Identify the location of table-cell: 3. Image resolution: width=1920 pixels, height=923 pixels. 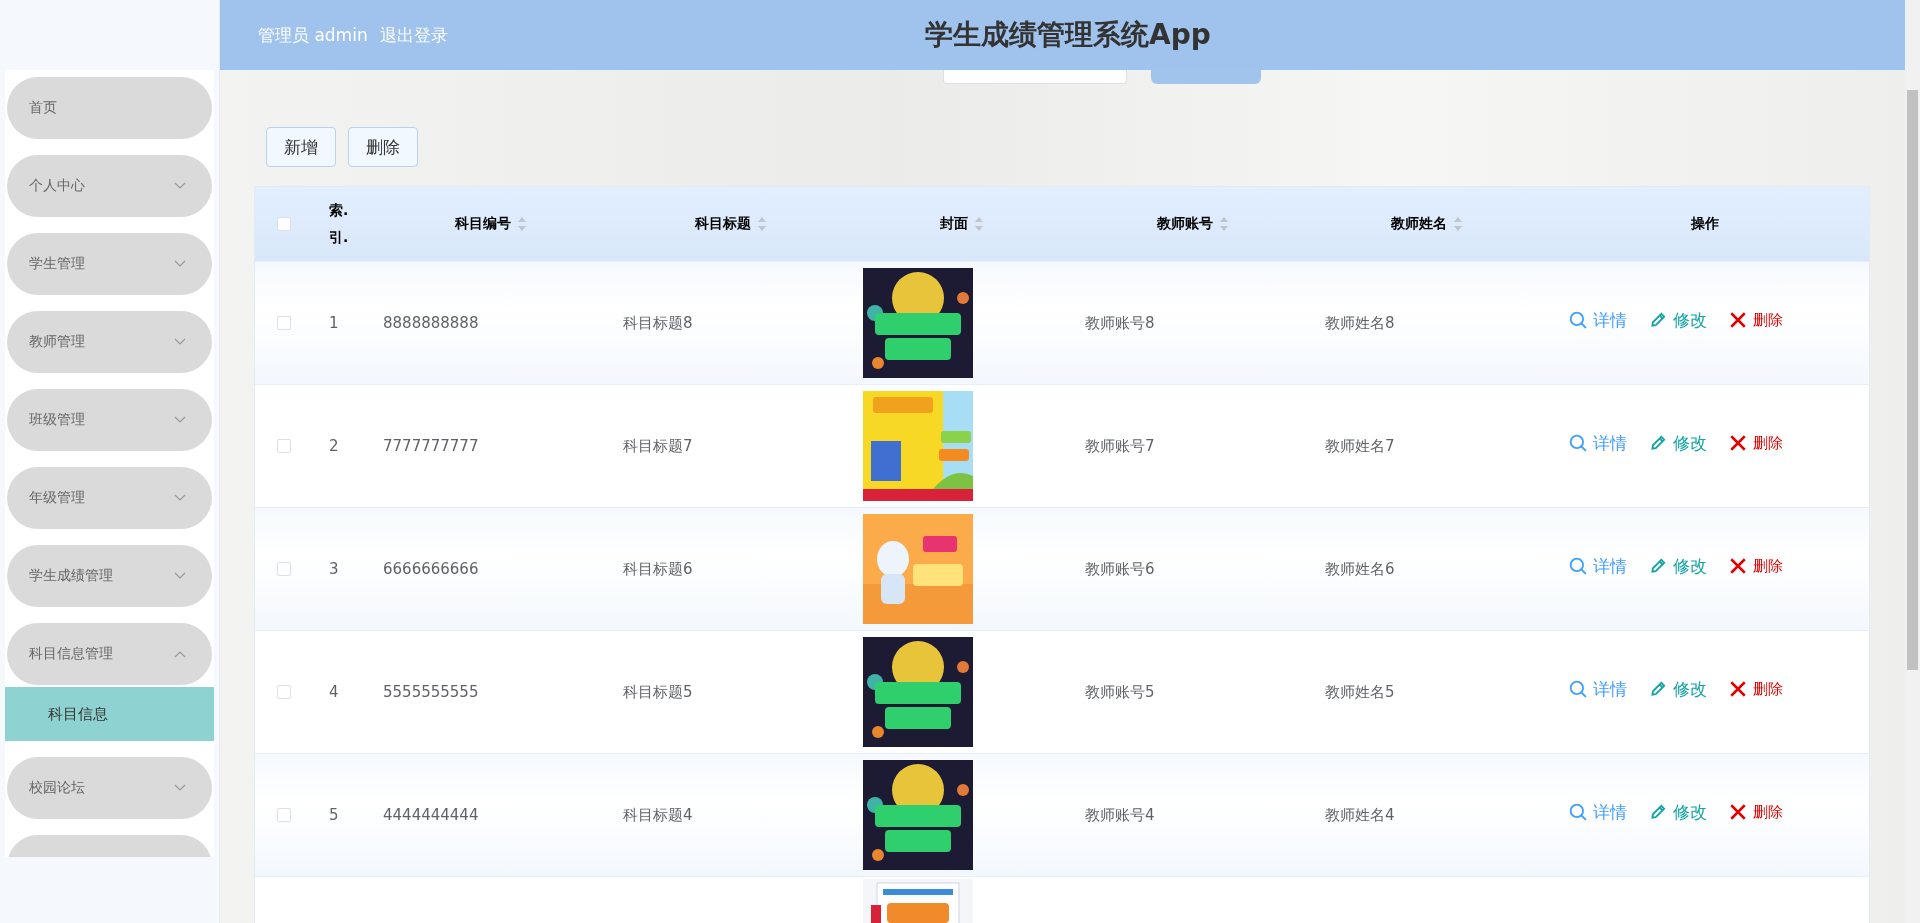
(334, 569).